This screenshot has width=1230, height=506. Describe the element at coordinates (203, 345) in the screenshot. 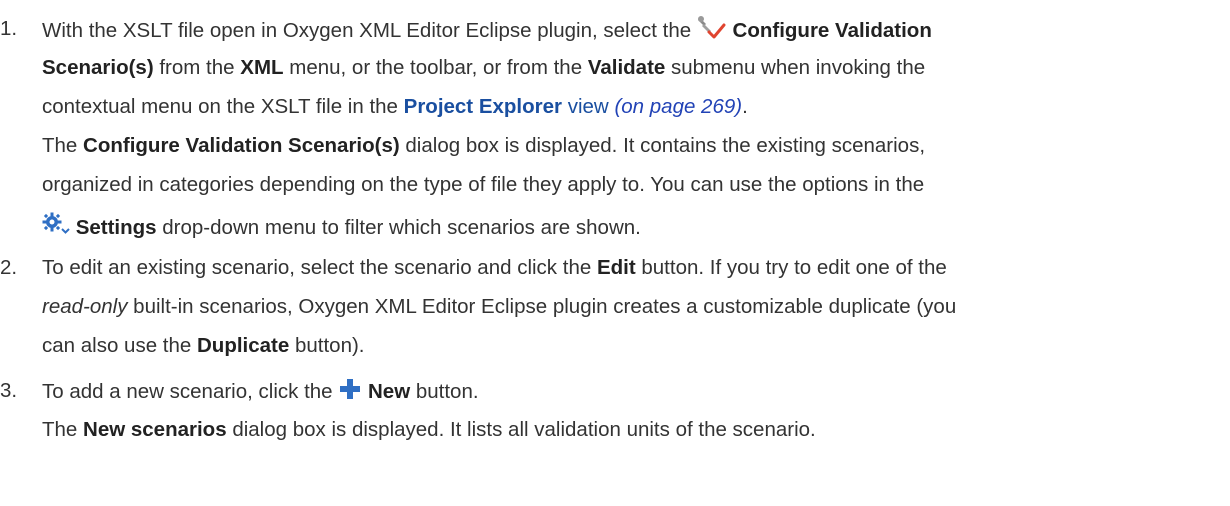

I see `step-text-line: can also use the Duplicate button).` at that location.